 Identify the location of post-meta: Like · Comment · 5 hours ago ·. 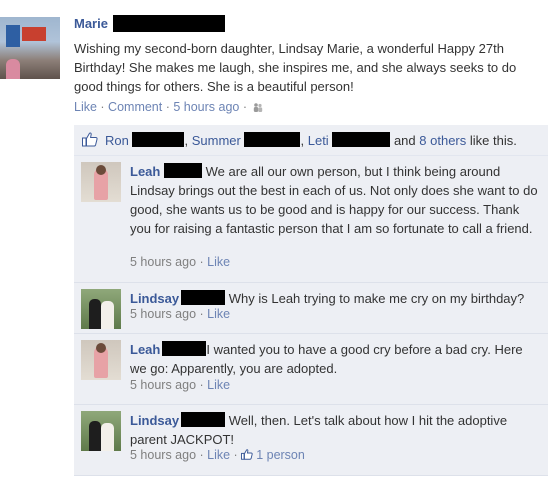
(168, 107).